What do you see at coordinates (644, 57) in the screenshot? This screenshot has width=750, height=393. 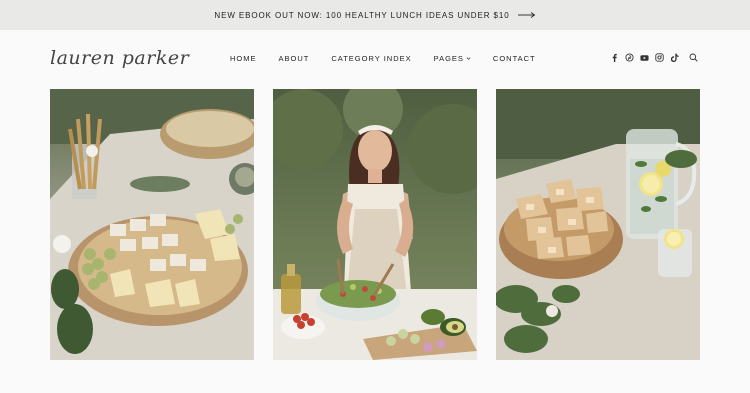 I see `youtube-icon` at bounding box center [644, 57].